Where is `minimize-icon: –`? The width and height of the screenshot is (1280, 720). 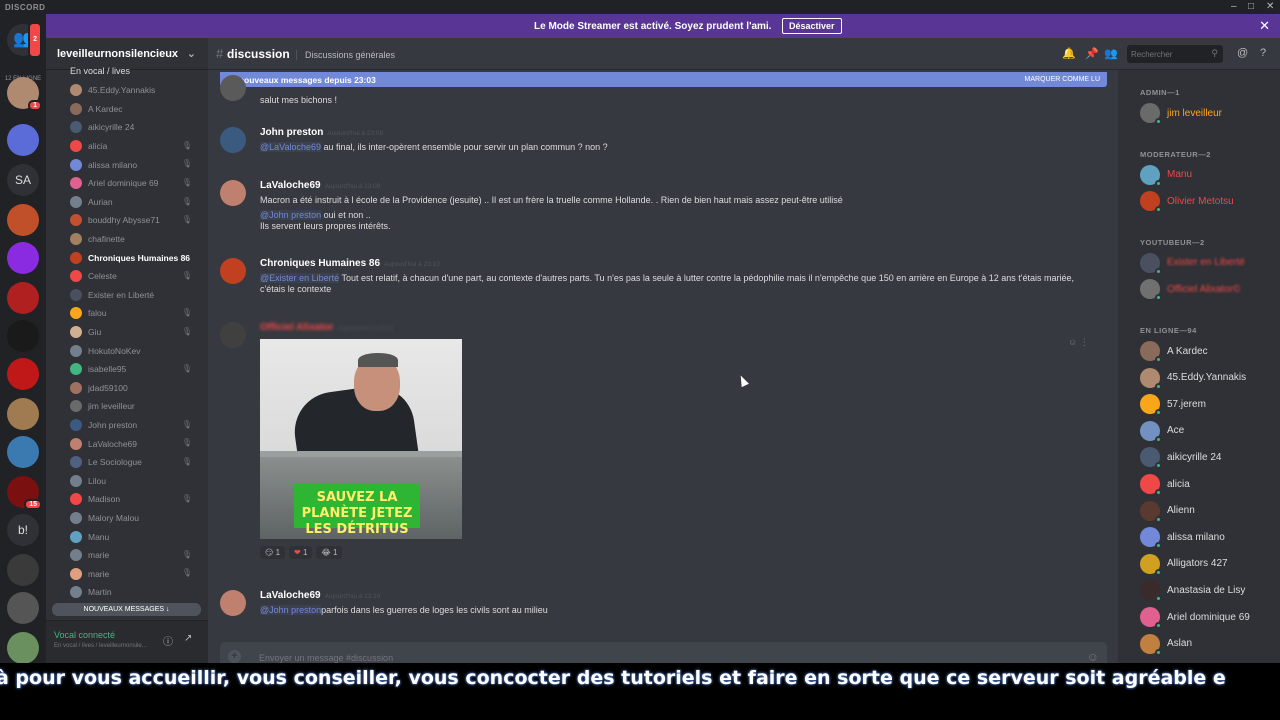 minimize-icon: – is located at coordinates (1234, 6).